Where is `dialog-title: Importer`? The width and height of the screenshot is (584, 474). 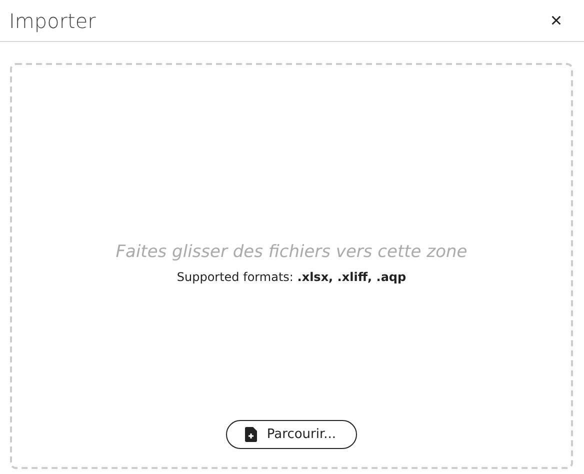
dialog-title: Importer is located at coordinates (52, 20).